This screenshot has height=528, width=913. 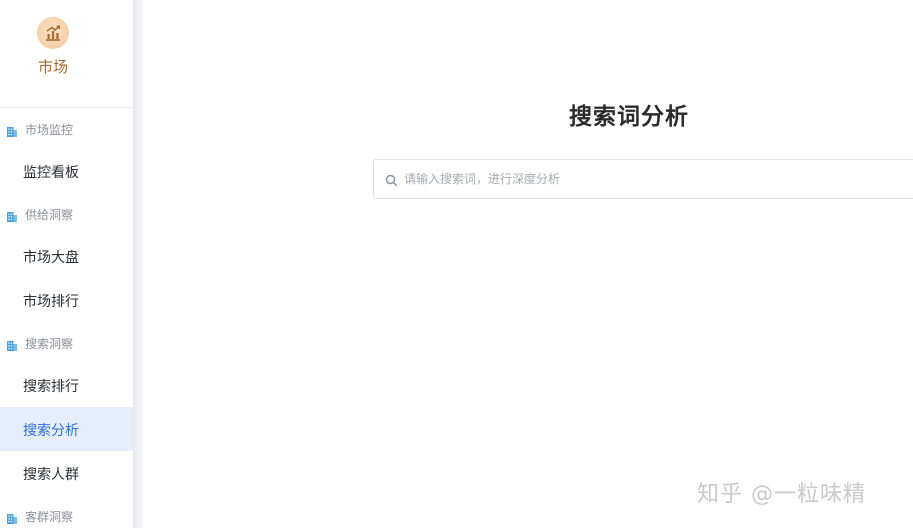 I want to click on nav-group-search-insight: 搜索洞察, so click(x=66, y=343).